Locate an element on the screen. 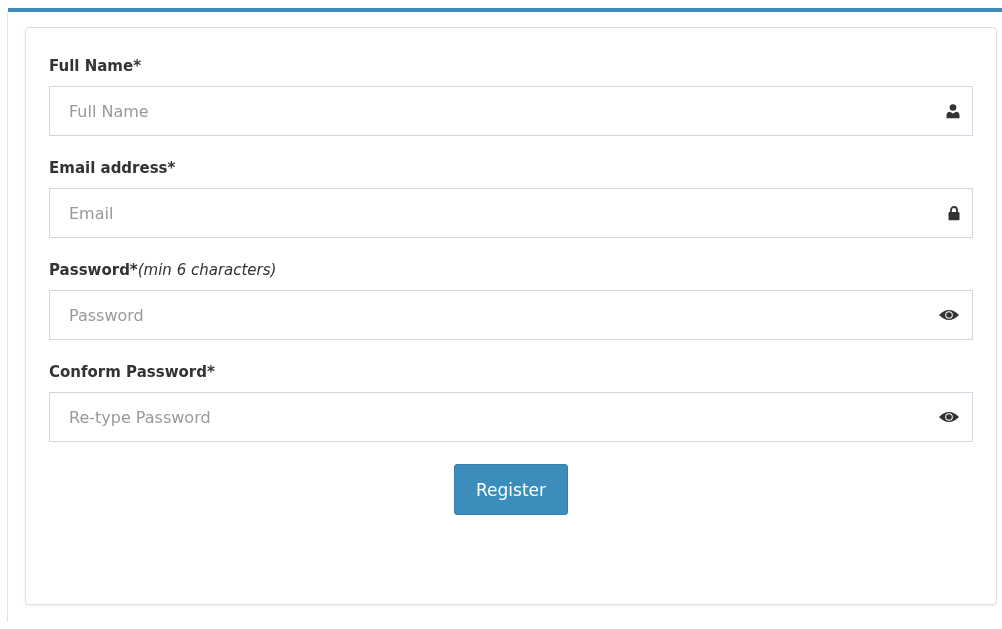 The image size is (1002, 629). input-field: Re-type Password is located at coordinates (511, 417).